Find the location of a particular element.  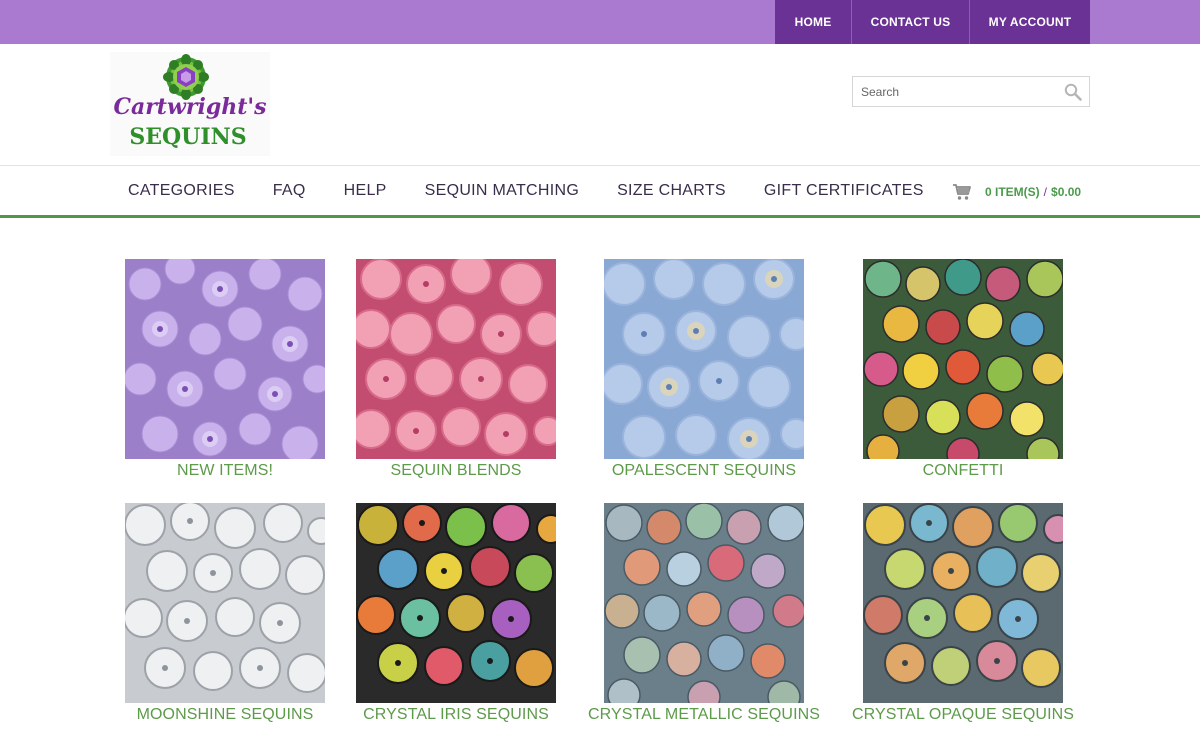

category-tile-sequin-blends: SEQUIN BLENDS is located at coordinates (456, 369).